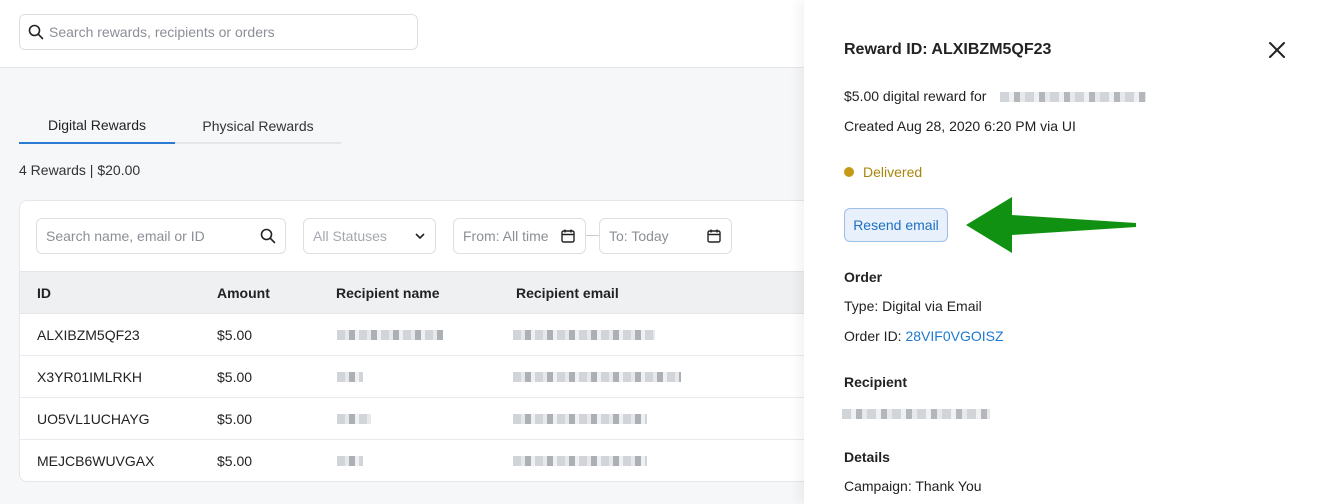 This screenshot has height=504, width=1326. What do you see at coordinates (506, 236) in the screenshot?
I see `date-from-label: From: All time` at bounding box center [506, 236].